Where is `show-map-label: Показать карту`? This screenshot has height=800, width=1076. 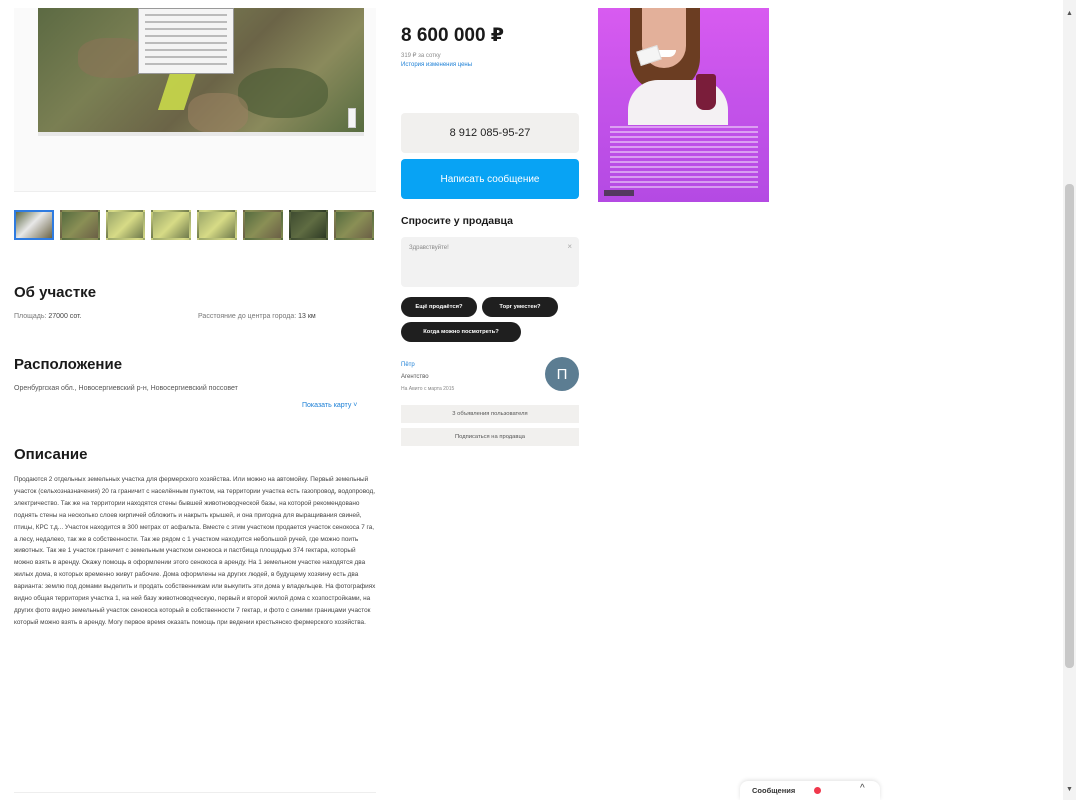
show-map-label: Показать карту is located at coordinates (327, 405).